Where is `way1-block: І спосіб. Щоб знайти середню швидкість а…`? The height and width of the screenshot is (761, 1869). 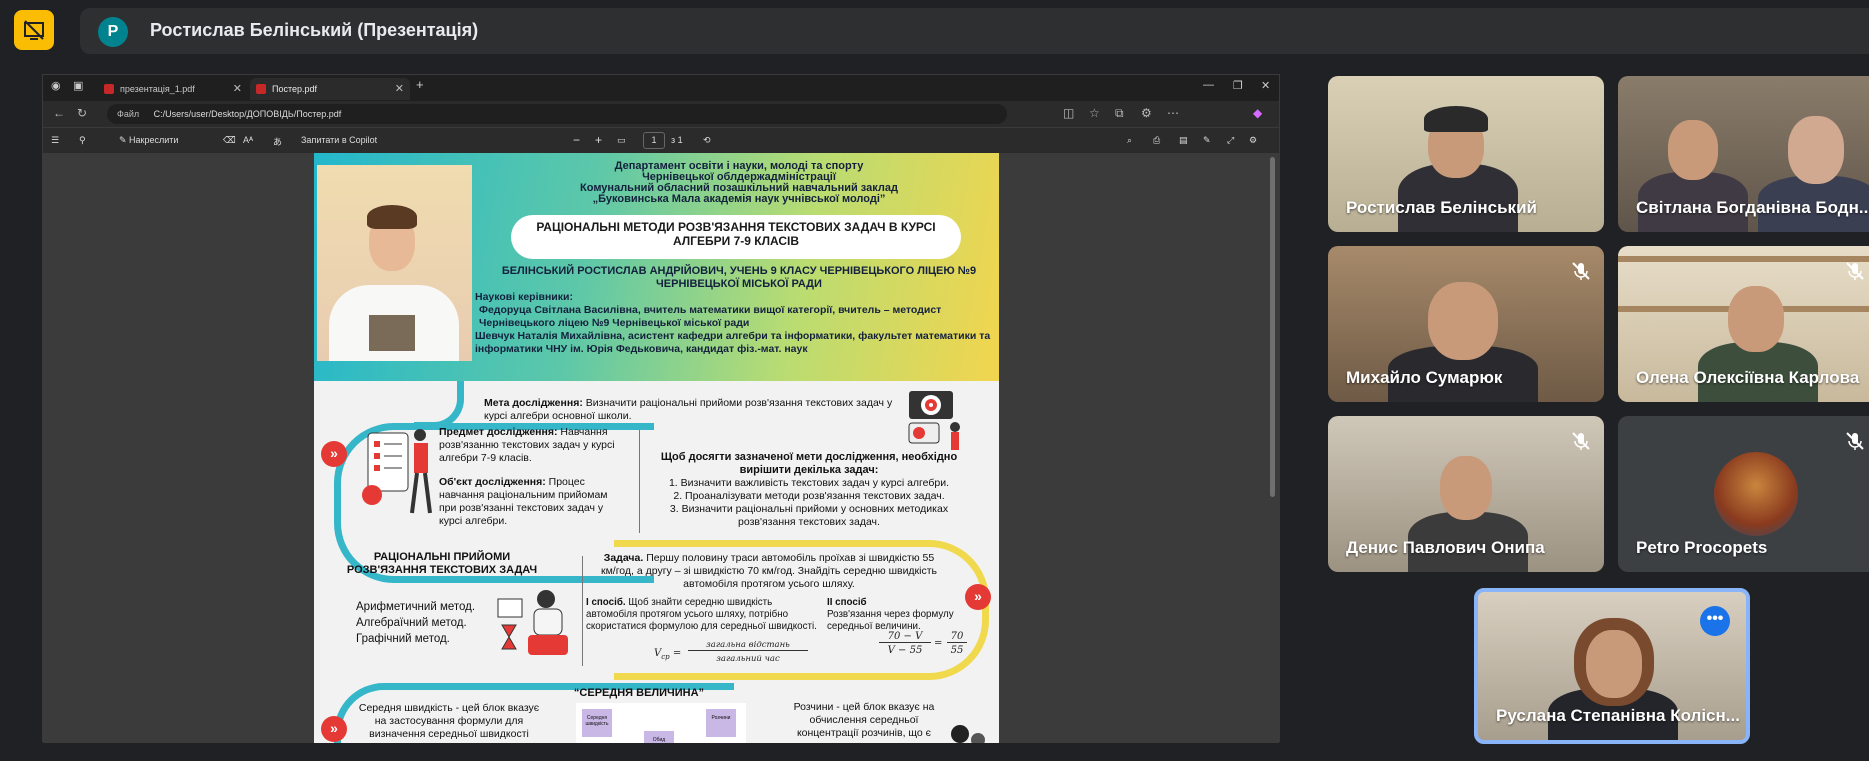
way1-block: І спосіб. Щоб знайти середню швидкість а… is located at coordinates (703, 615).